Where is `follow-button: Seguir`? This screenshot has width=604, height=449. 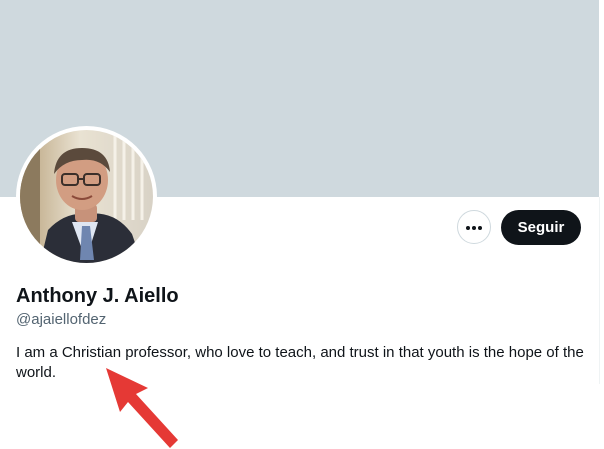
follow-button: Seguir is located at coordinates (541, 227).